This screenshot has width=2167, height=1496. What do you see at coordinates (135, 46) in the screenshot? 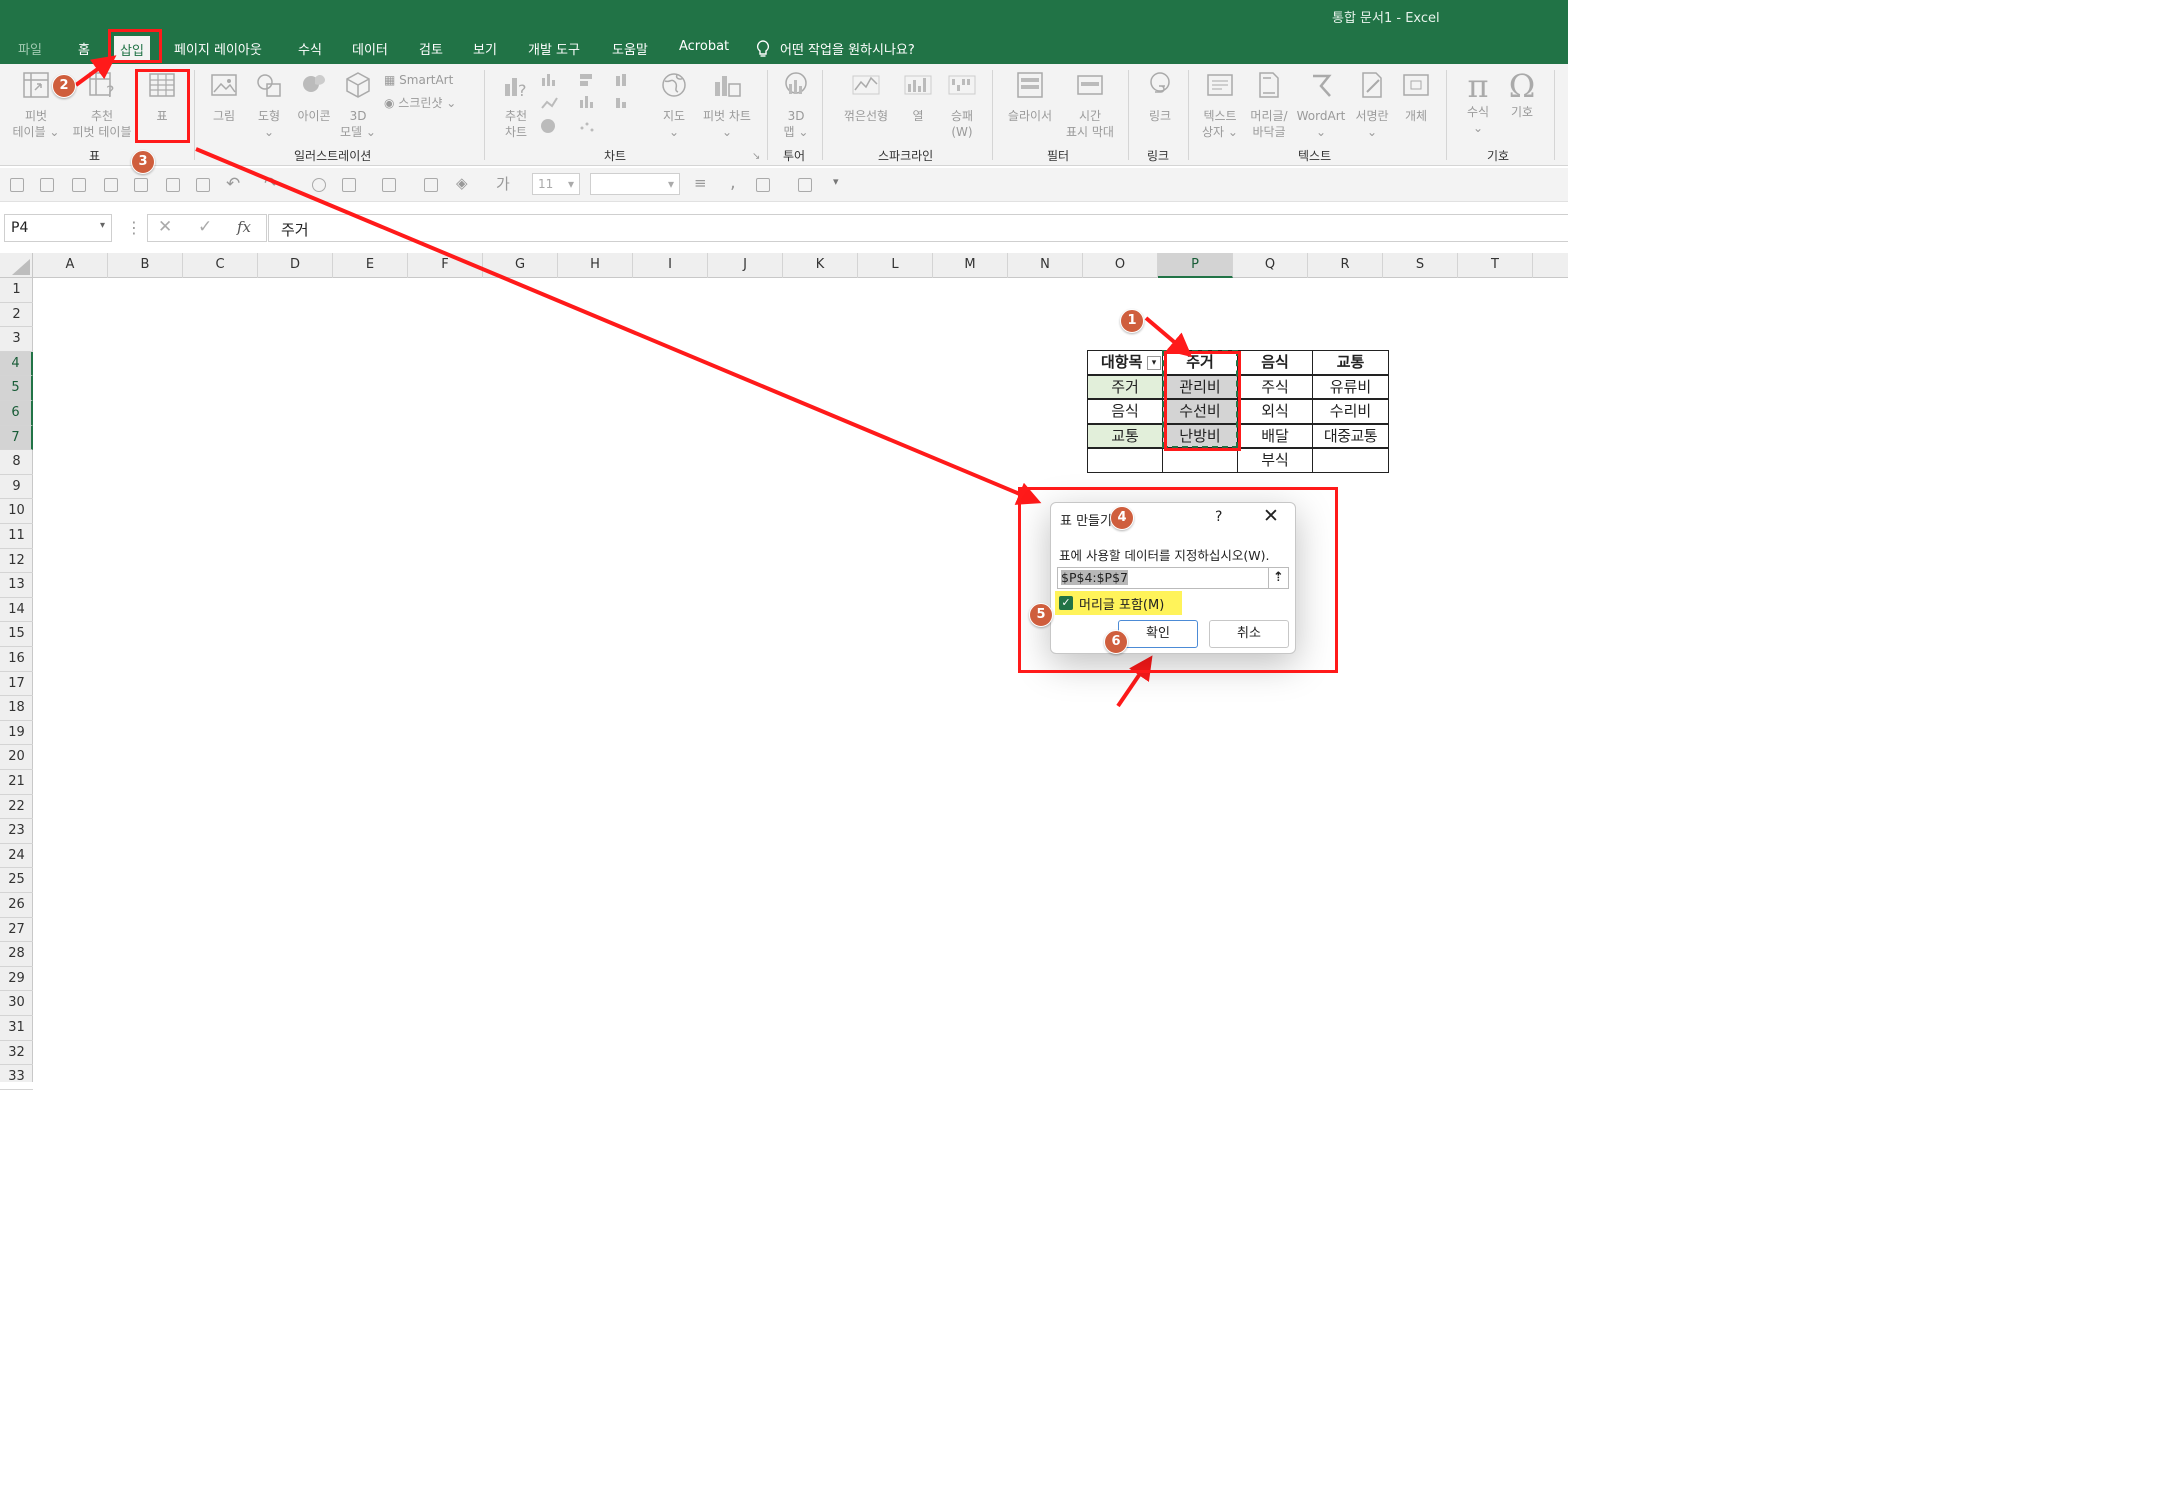
I see `highlight-insert-tab` at bounding box center [135, 46].